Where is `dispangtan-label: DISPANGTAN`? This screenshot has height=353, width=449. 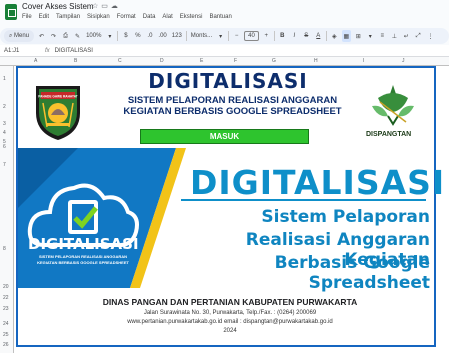
dispangtan-label: DISPANGTAN is located at coordinates (389, 134).